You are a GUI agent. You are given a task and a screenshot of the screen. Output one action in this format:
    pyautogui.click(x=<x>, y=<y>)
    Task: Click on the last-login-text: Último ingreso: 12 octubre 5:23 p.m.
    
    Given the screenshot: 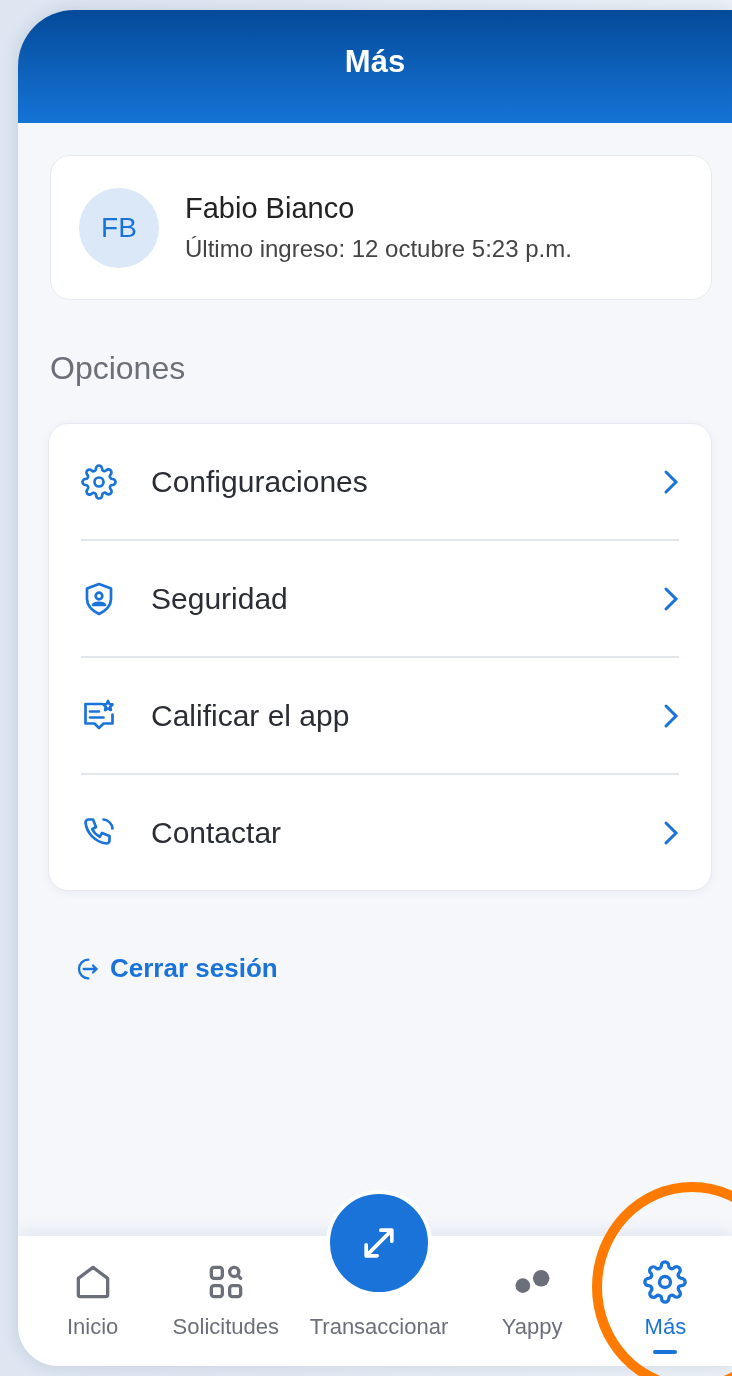 What is the action you would take?
    pyautogui.click(x=378, y=249)
    